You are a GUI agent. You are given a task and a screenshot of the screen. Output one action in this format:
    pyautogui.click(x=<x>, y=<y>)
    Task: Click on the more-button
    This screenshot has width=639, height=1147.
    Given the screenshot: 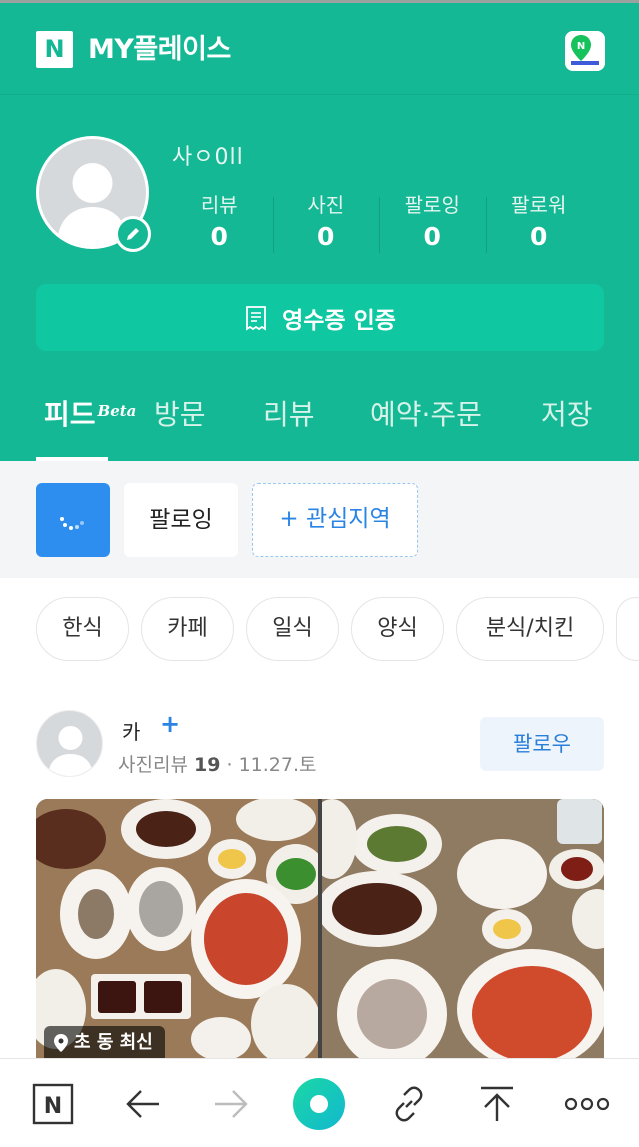 What is the action you would take?
    pyautogui.click(x=587, y=1103)
    